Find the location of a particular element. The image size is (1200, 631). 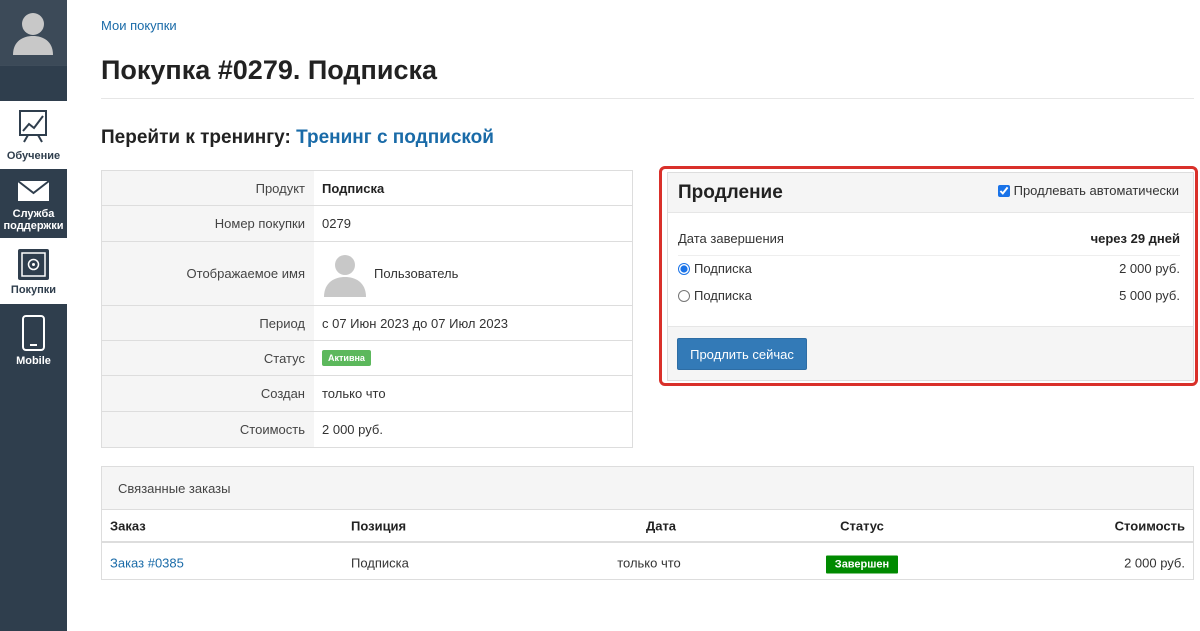

sidebar-item-learning: Обучение is located at coordinates (33, 135).